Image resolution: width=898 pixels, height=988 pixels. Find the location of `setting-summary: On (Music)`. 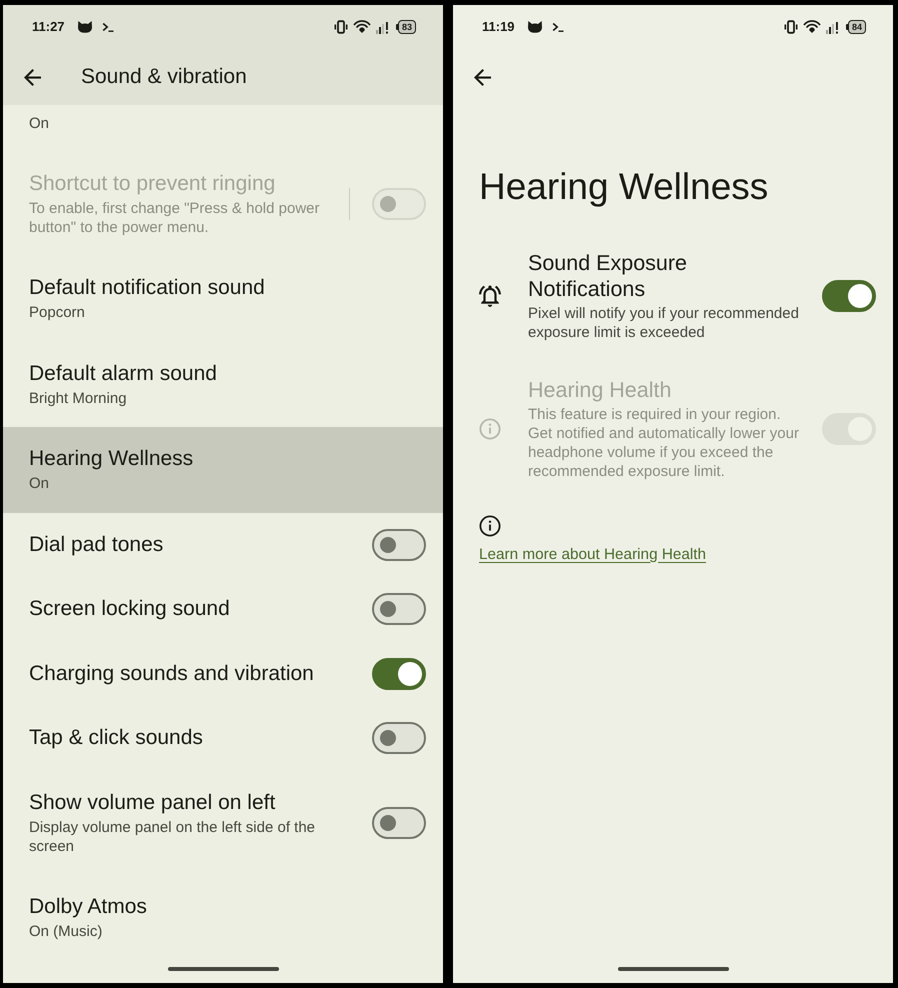

setting-summary: On (Music) is located at coordinates (66, 932).